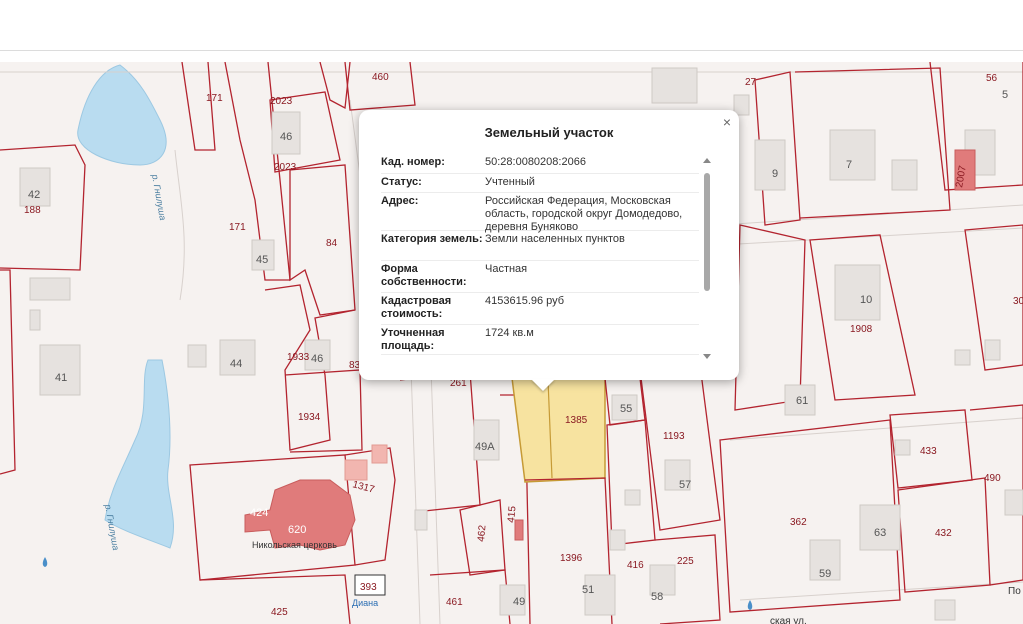  What do you see at coordinates (34, 195) in the screenshot?
I see `building-number: 42` at bounding box center [34, 195].